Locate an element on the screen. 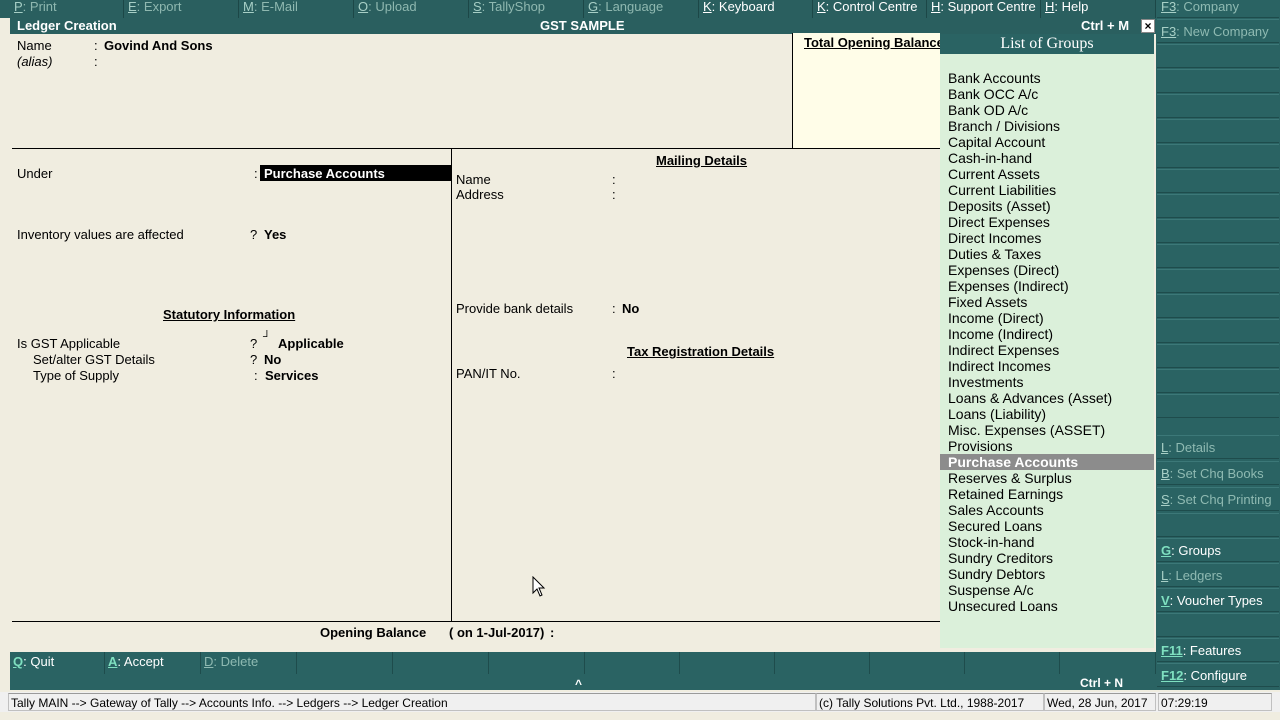 The width and height of the screenshot is (1280, 720). screen-title: Ledger Creation is located at coordinates (67, 25).